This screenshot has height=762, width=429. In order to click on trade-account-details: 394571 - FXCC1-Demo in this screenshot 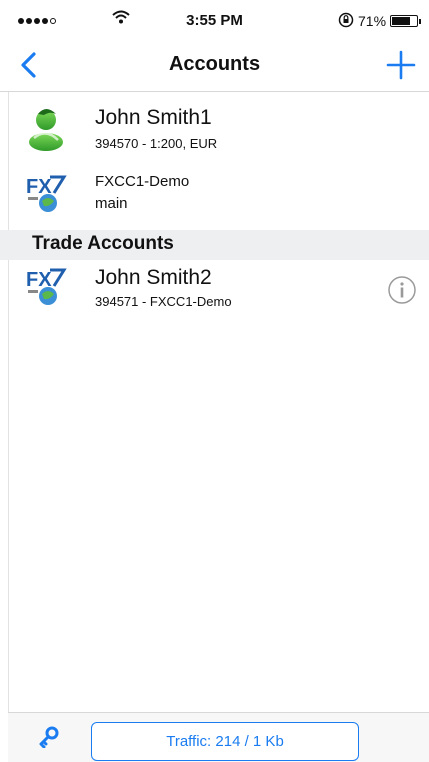, I will do `click(163, 301)`.